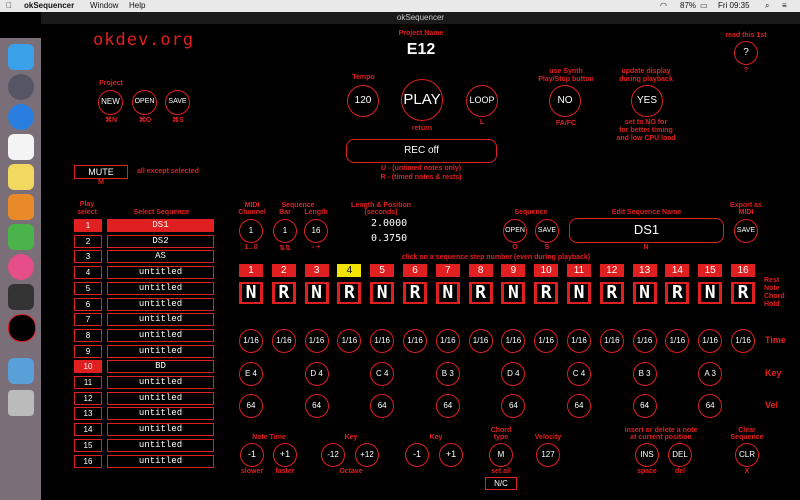  Describe the element at coordinates (144, 367) in the screenshot. I see `sequence-row: 10 BD` at that location.